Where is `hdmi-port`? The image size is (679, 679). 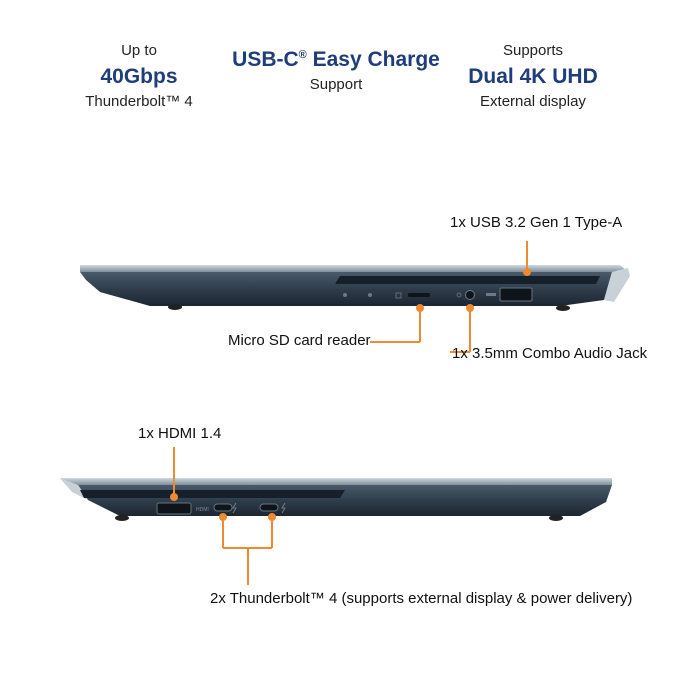
hdmi-port is located at coordinates (174, 508).